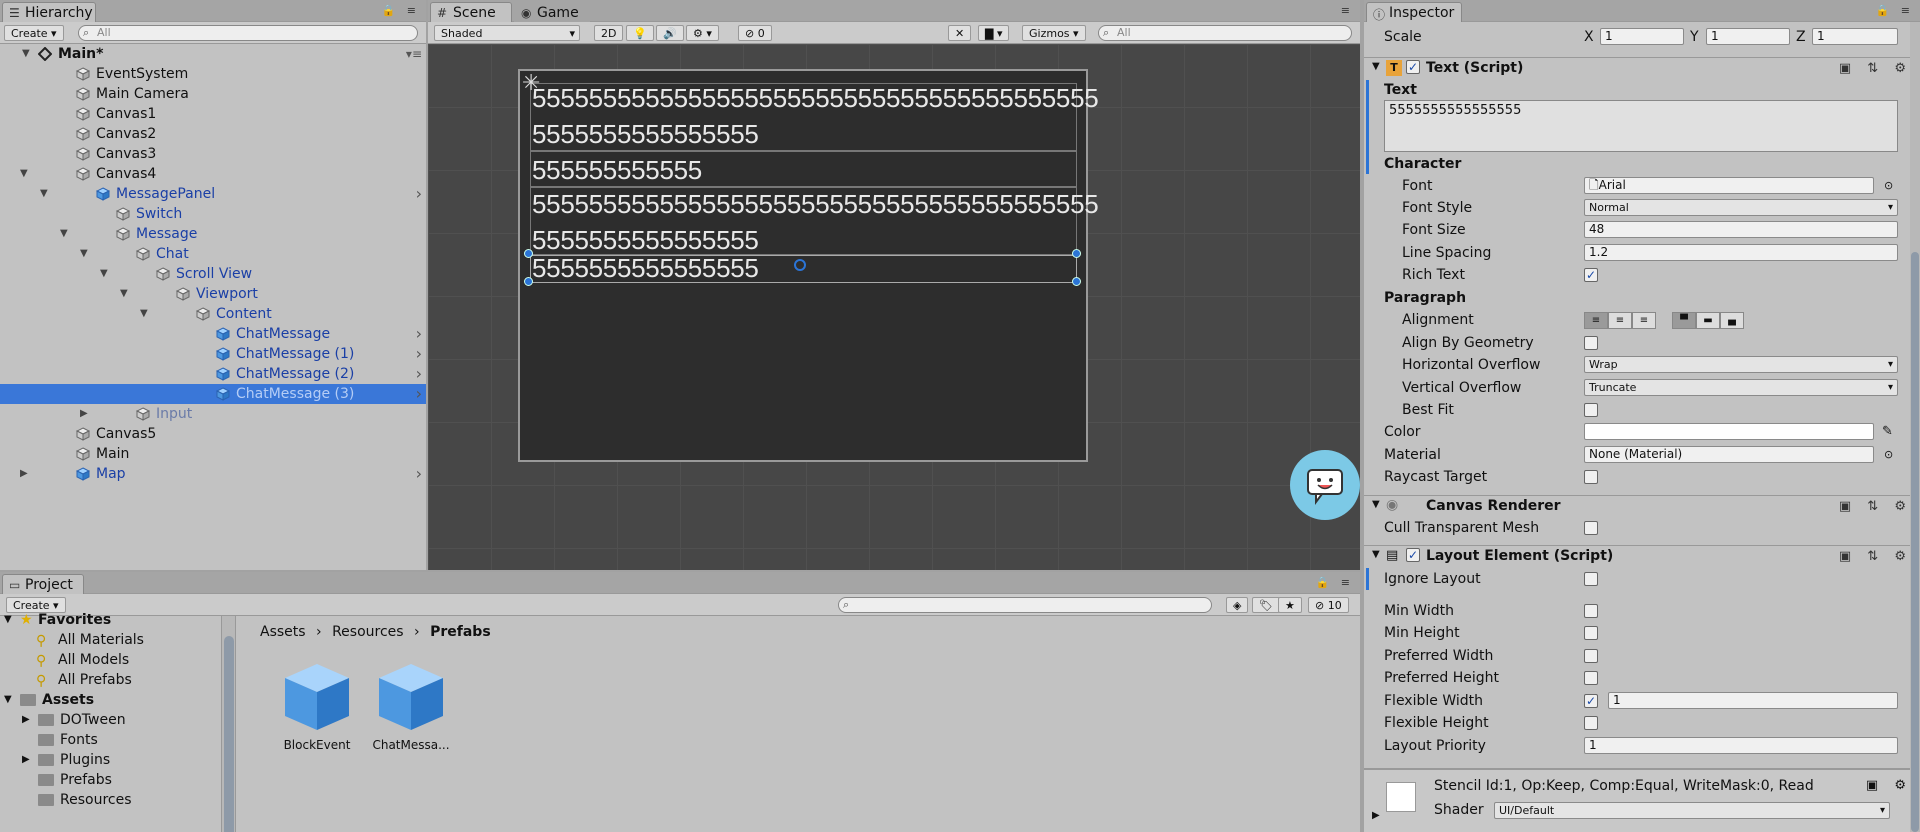 This screenshot has width=1920, height=832. Describe the element at coordinates (213, 414) in the screenshot. I see `hierarchy-item: ▶ Input` at that location.